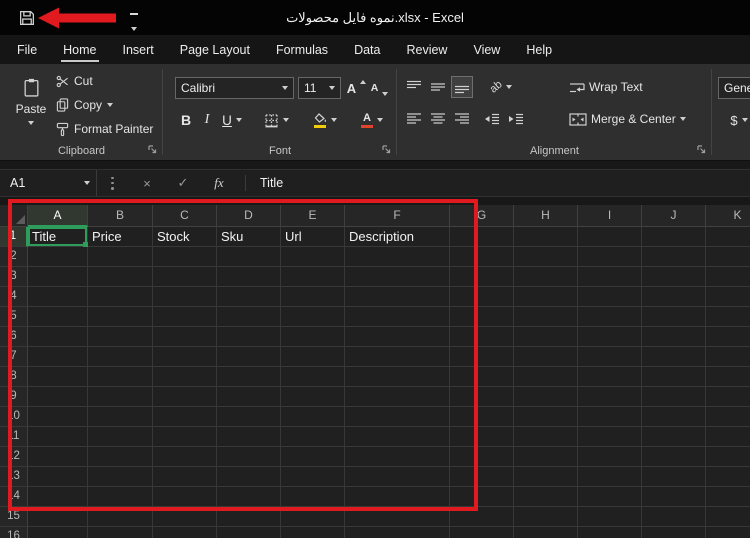 The width and height of the screenshot is (750, 538). What do you see at coordinates (546, 337) in the screenshot?
I see `cell-H6` at bounding box center [546, 337].